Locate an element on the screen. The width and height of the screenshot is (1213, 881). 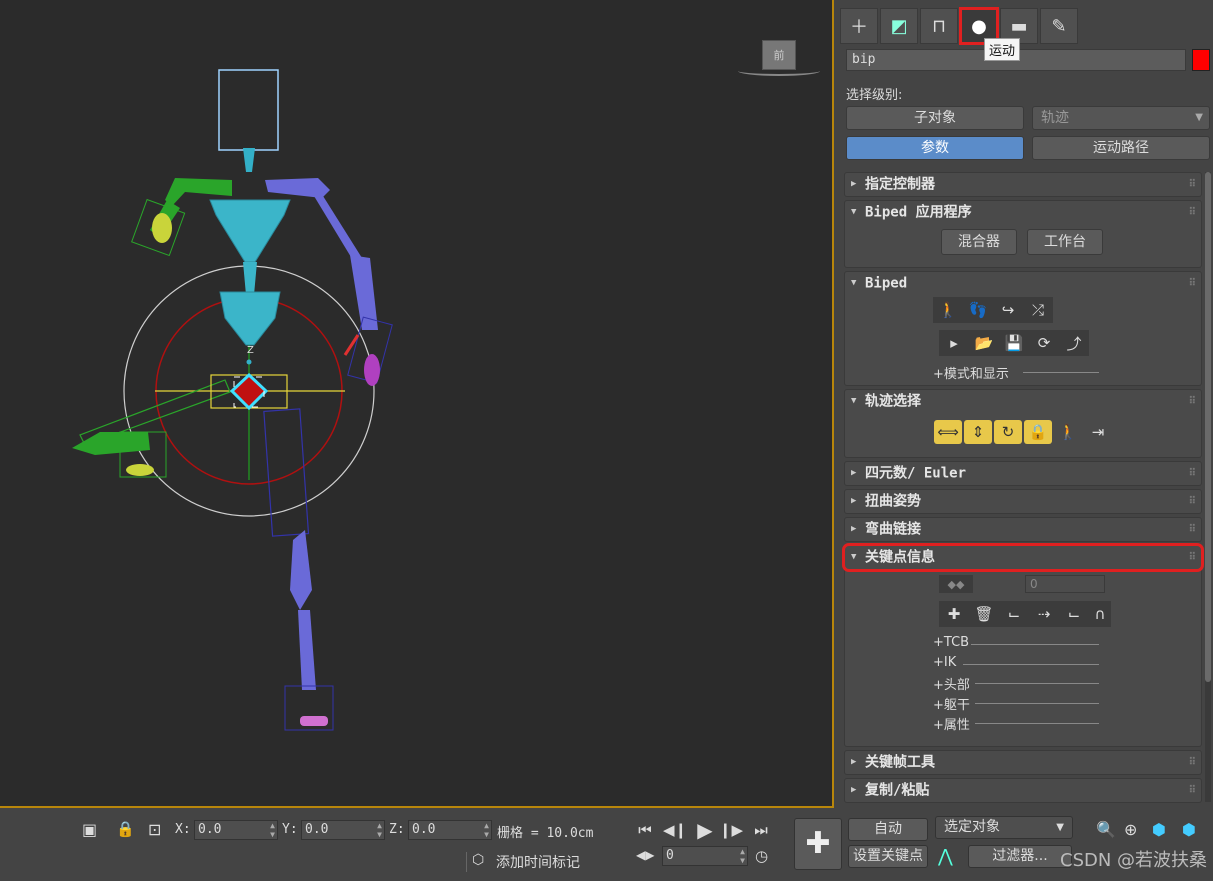
key-sub-head: +头部 is located at coordinates (951, 683).